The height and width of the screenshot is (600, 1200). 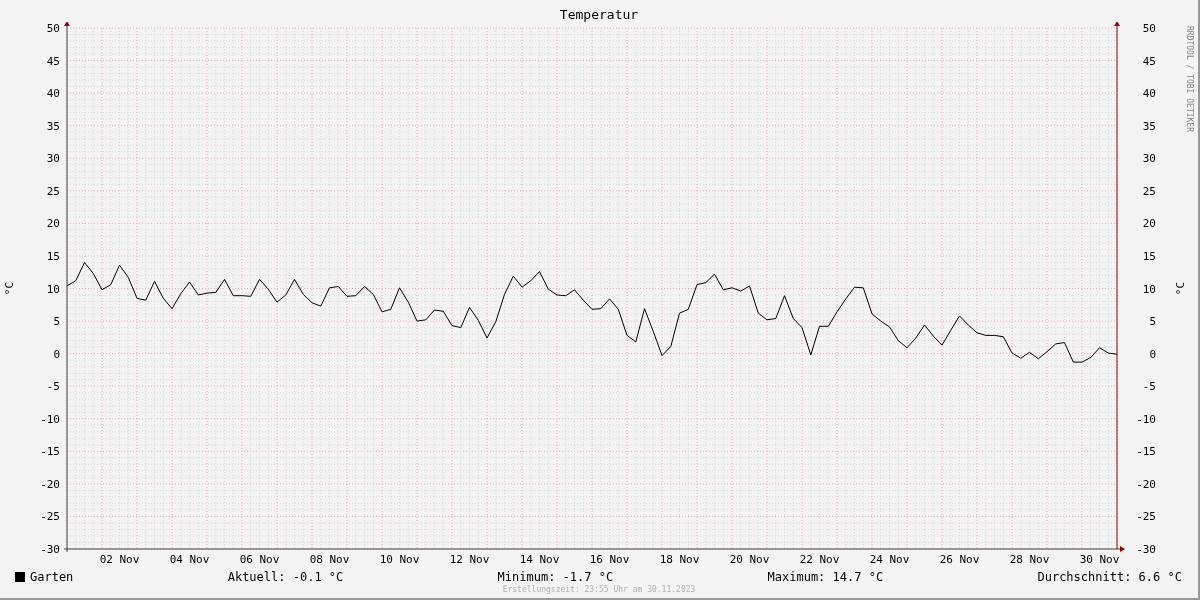 What do you see at coordinates (119, 559) in the screenshot?
I see `x-tick-label: 02 Nov` at bounding box center [119, 559].